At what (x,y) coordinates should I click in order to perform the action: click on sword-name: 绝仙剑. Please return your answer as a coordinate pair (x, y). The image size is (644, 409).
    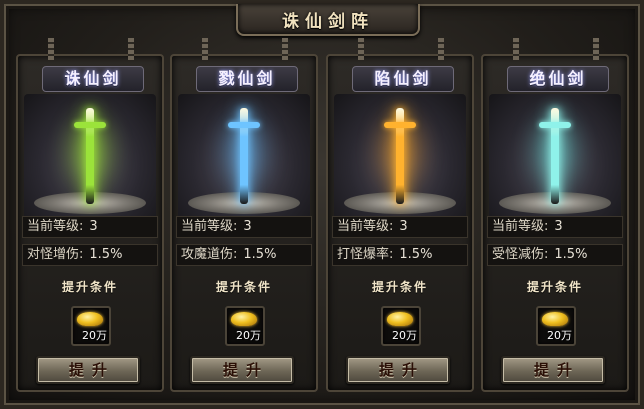
    Looking at the image, I should click on (558, 79).